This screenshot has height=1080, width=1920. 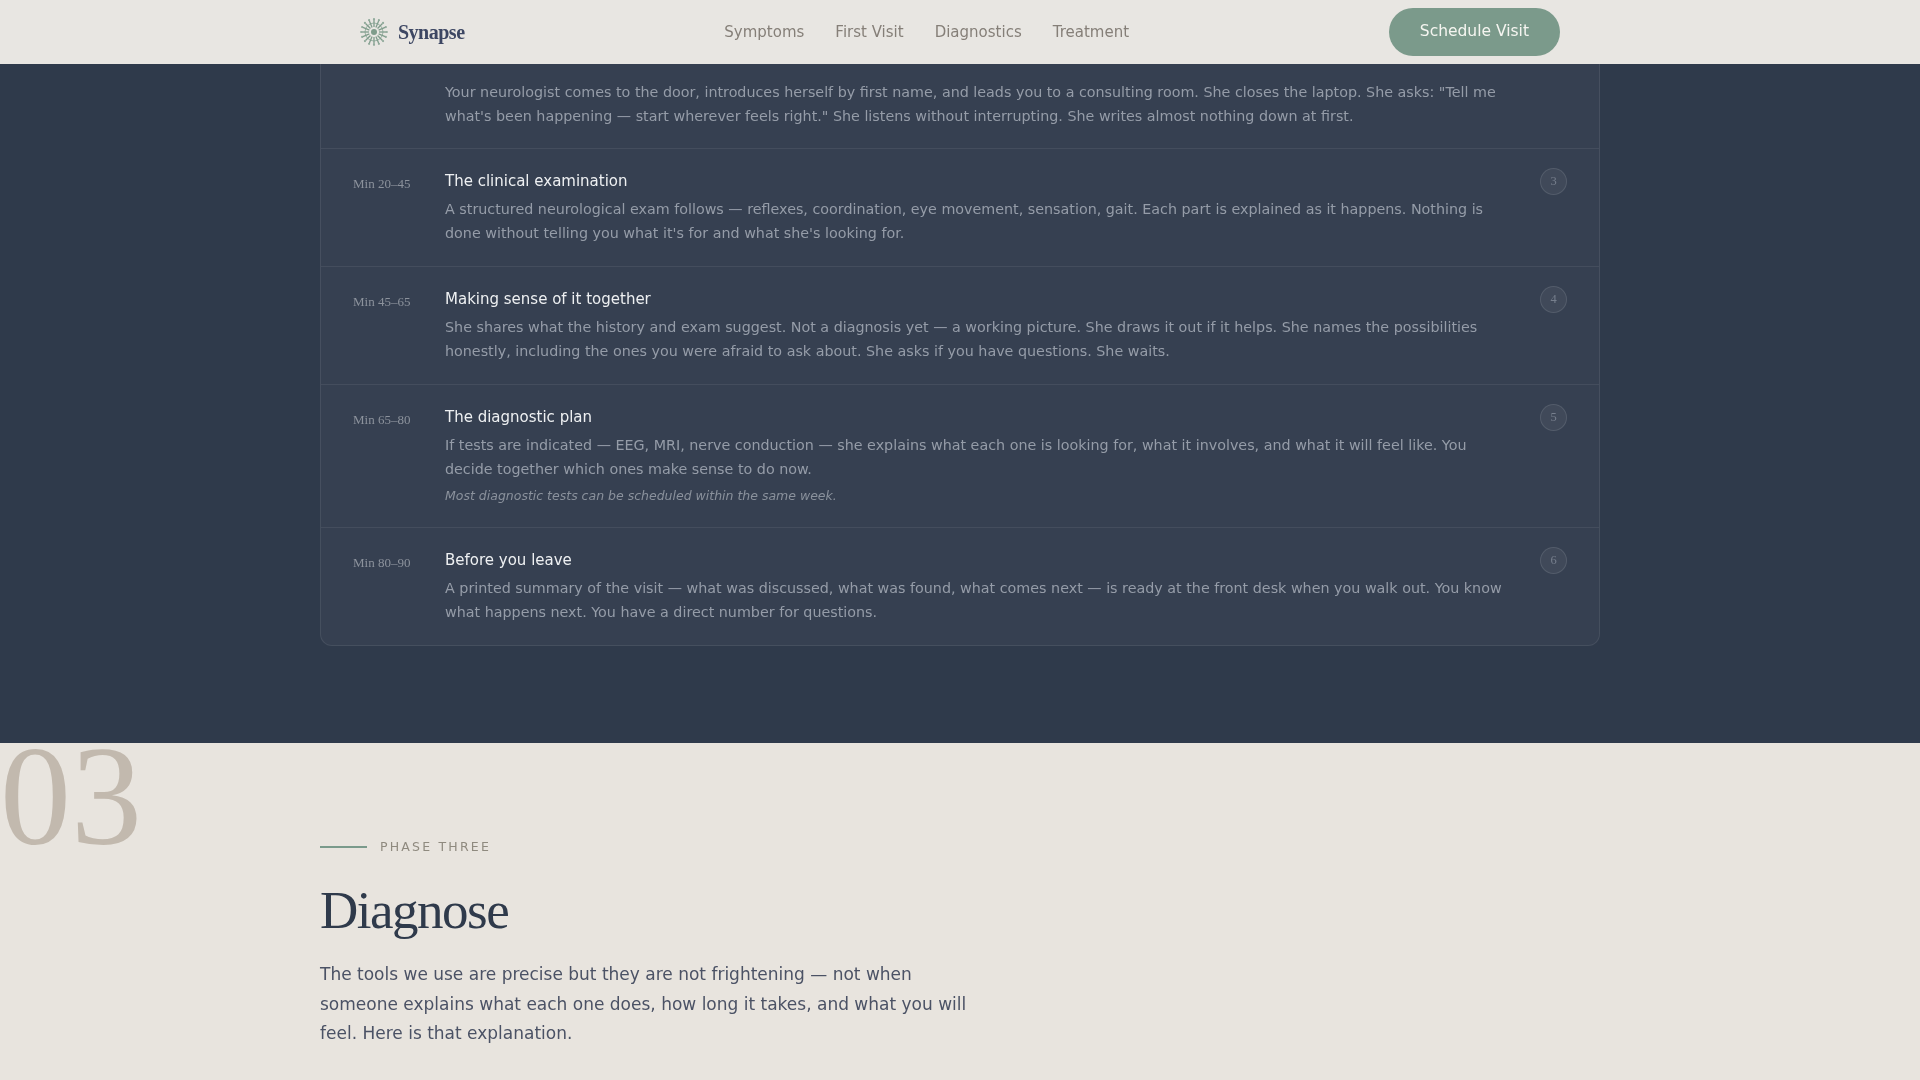 What do you see at coordinates (869, 32) in the screenshot?
I see `nav-link: First Visit` at bounding box center [869, 32].